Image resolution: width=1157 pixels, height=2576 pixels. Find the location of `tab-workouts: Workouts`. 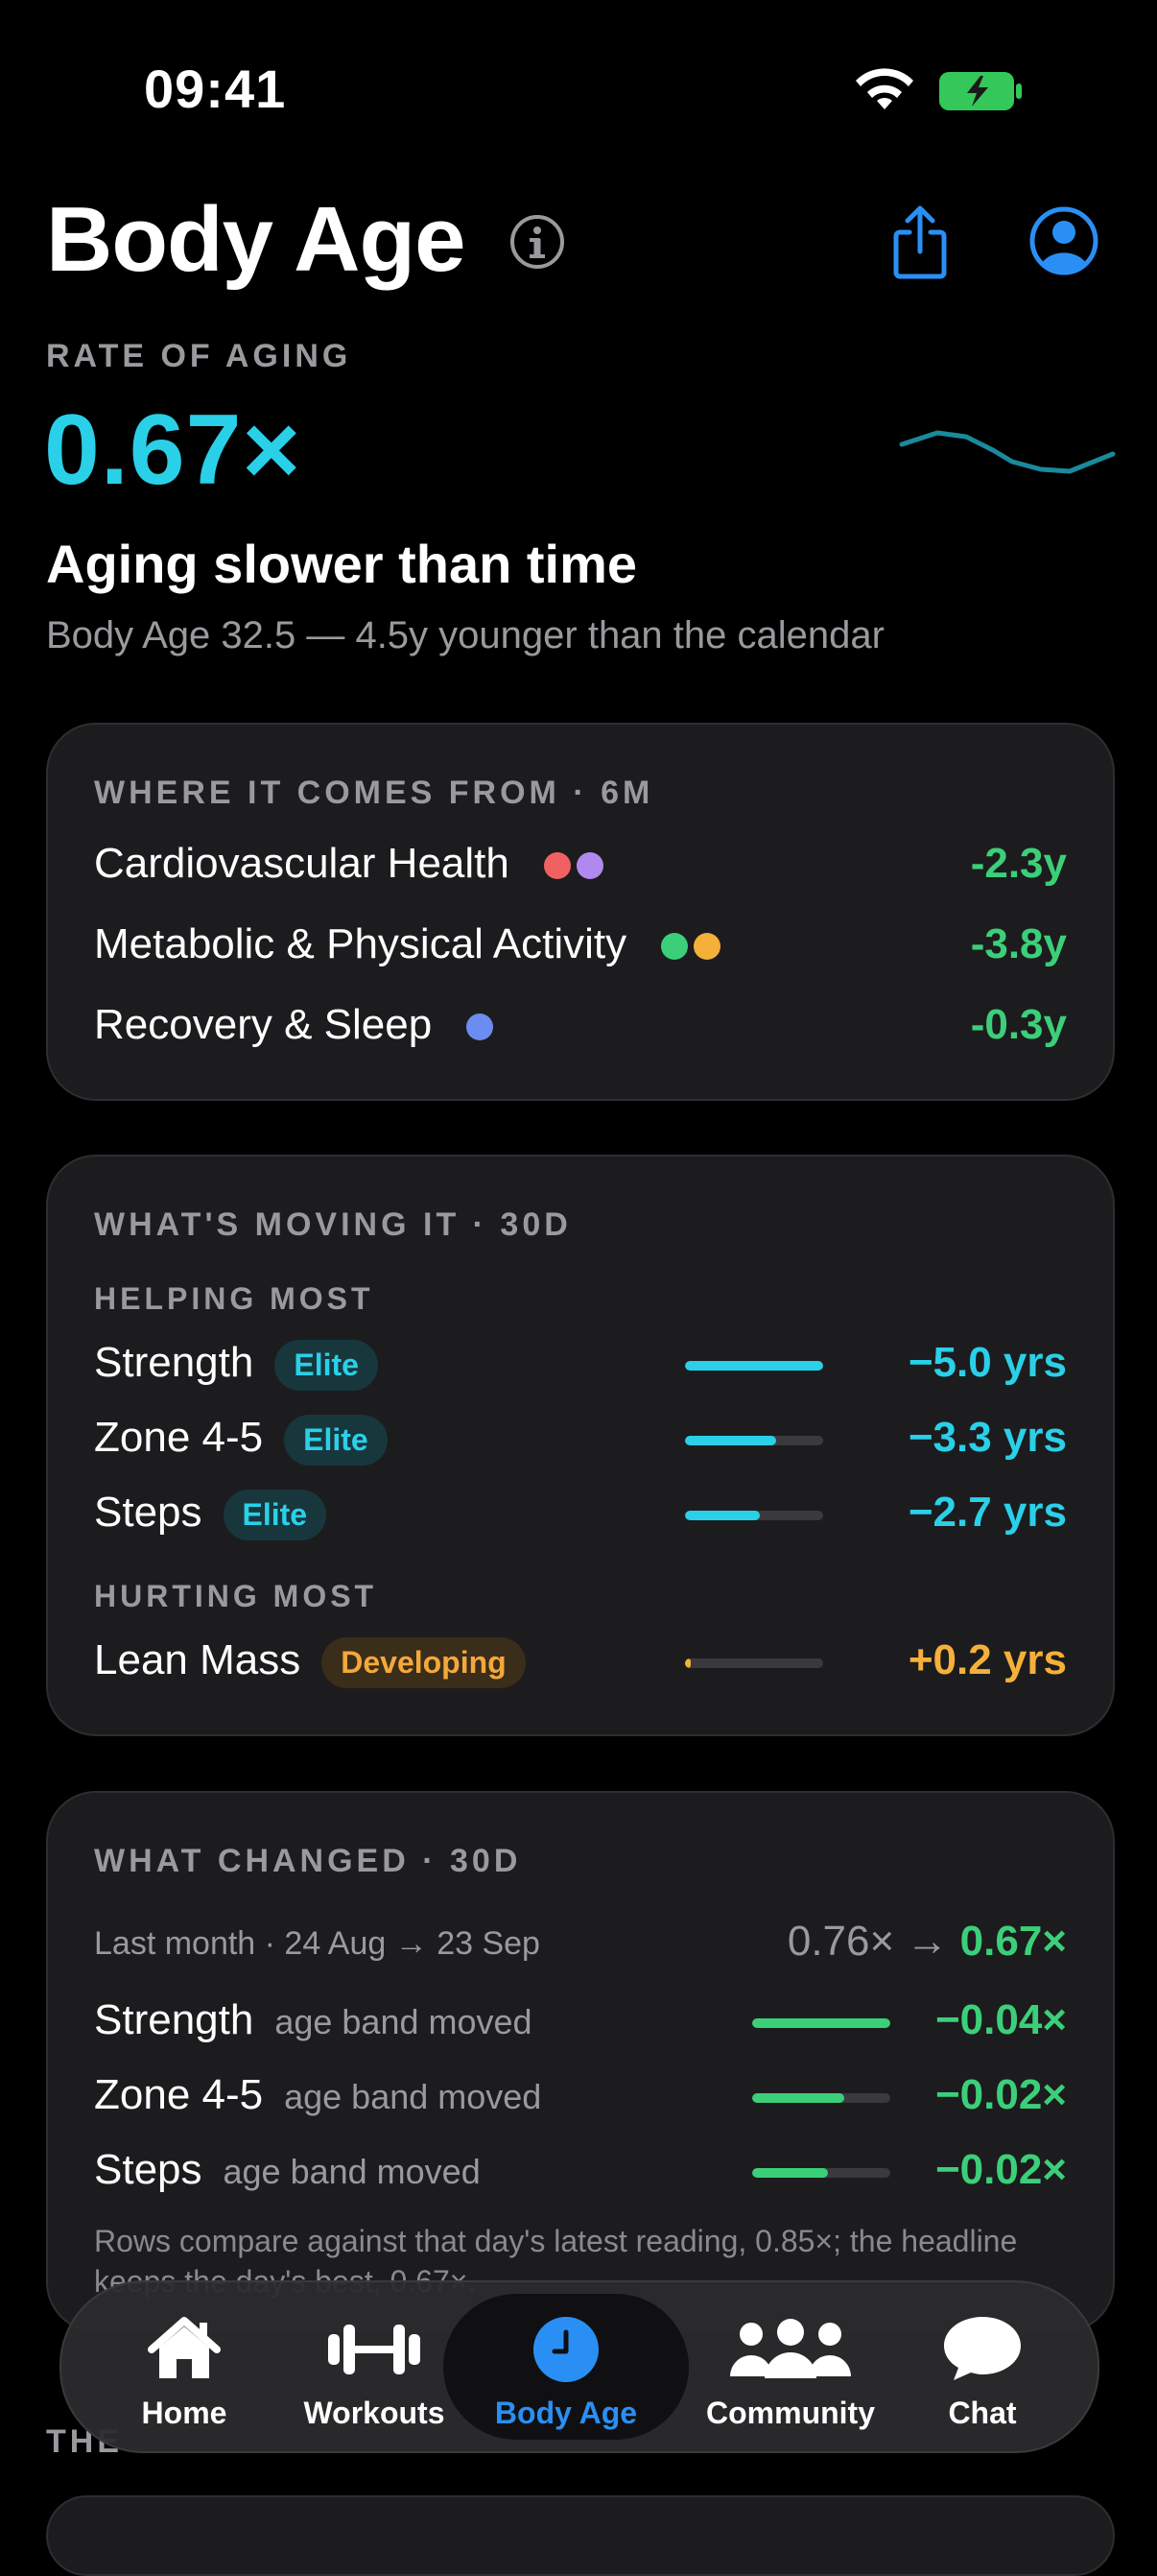

tab-workouts: Workouts is located at coordinates (374, 2366).